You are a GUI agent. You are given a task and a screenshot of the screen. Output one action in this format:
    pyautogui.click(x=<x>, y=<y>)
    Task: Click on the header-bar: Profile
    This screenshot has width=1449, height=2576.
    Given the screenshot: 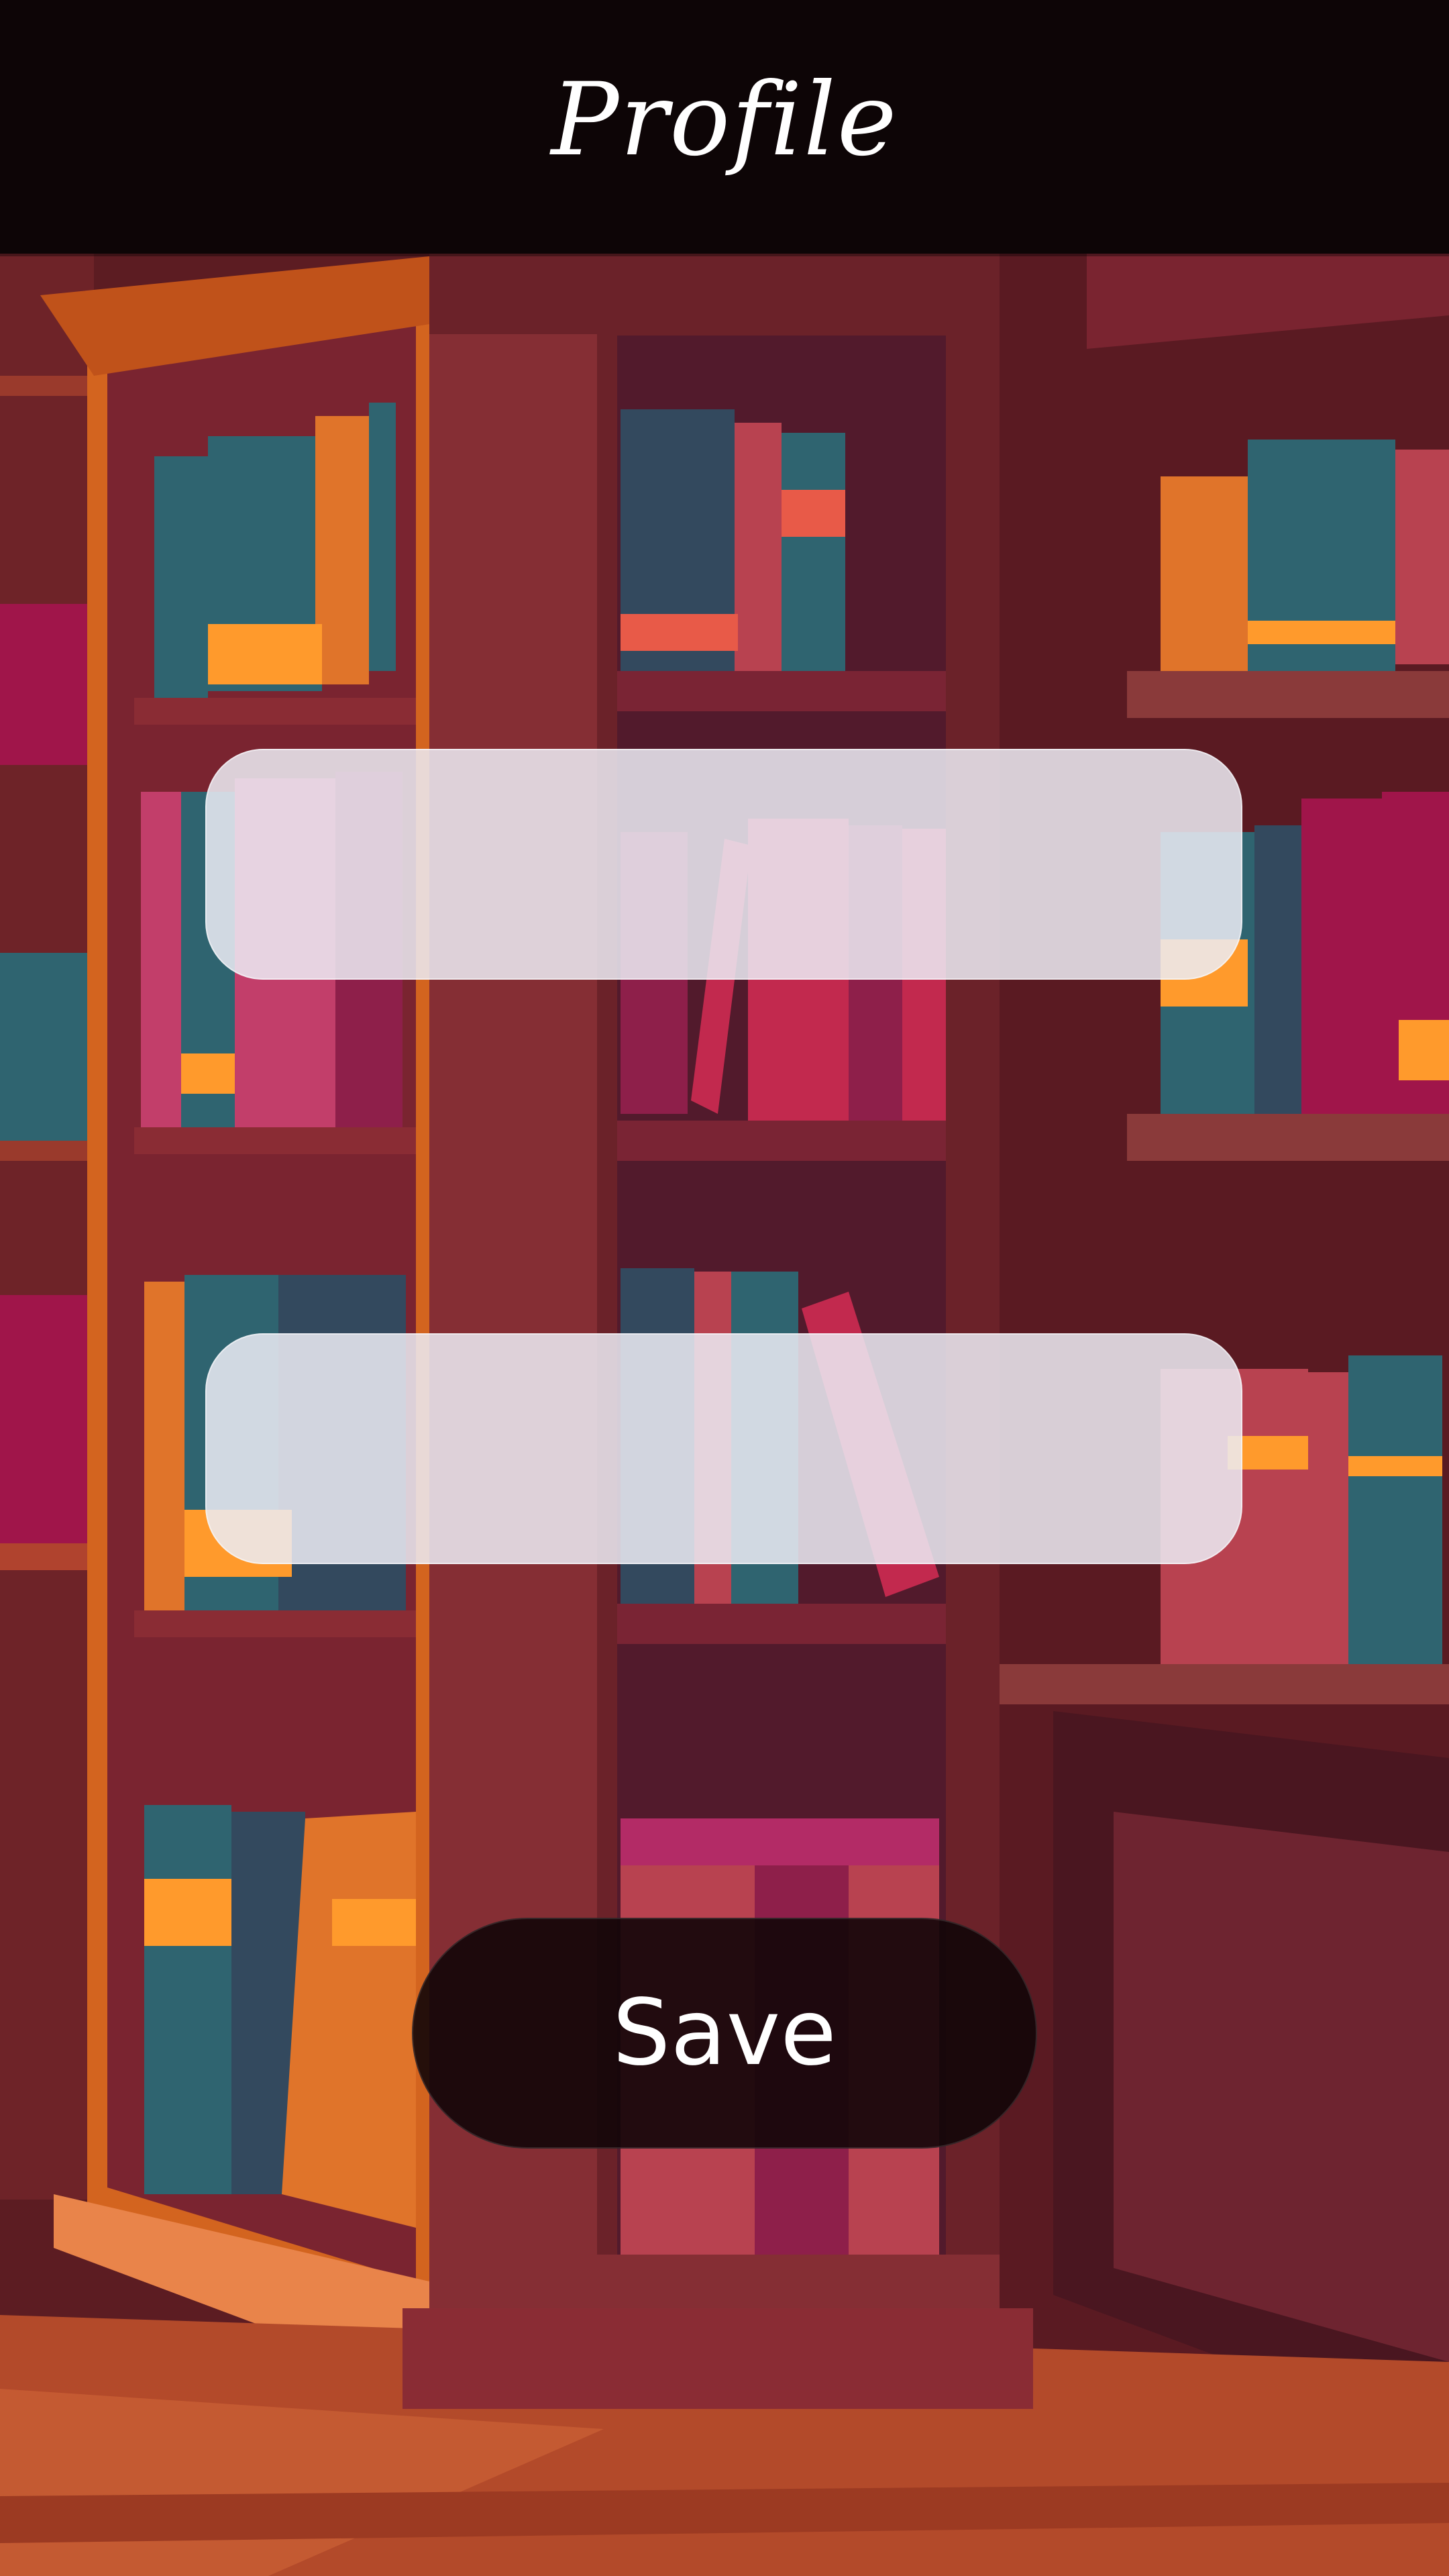 What is the action you would take?
    pyautogui.click(x=724, y=127)
    